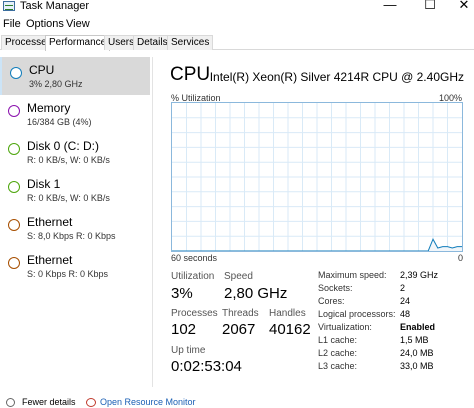  Describe the element at coordinates (345, 327) in the screenshot. I see `spec-label: Virtualization:` at that location.